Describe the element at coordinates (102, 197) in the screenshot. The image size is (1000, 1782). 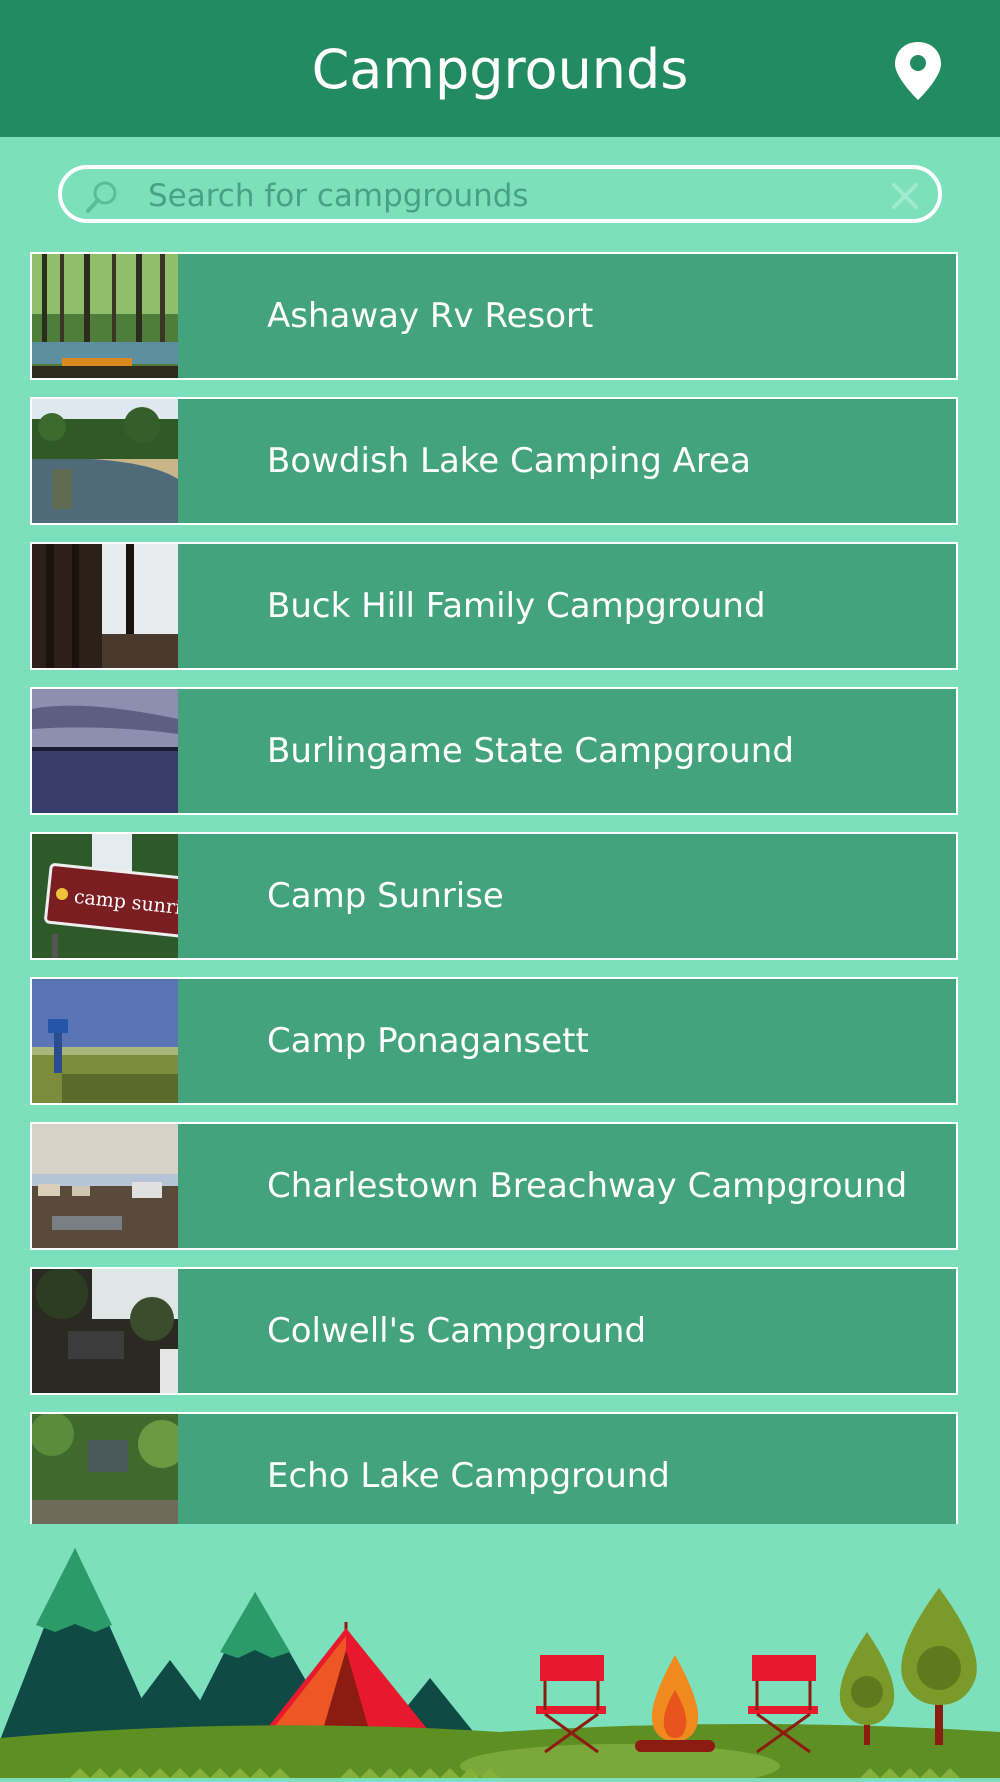
I see `search-icon` at that location.